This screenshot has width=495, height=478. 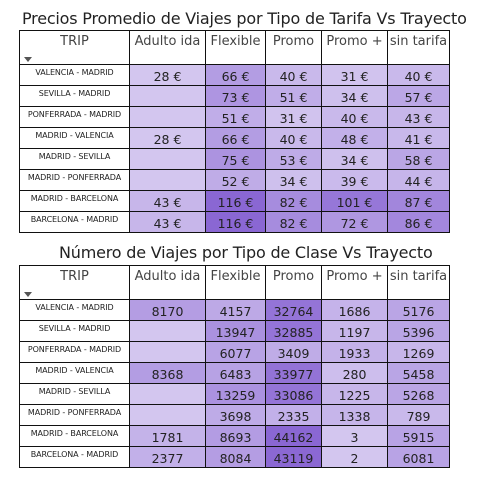 What do you see at coordinates (354, 394) in the screenshot?
I see `heatmap-cell: 1225` at bounding box center [354, 394].